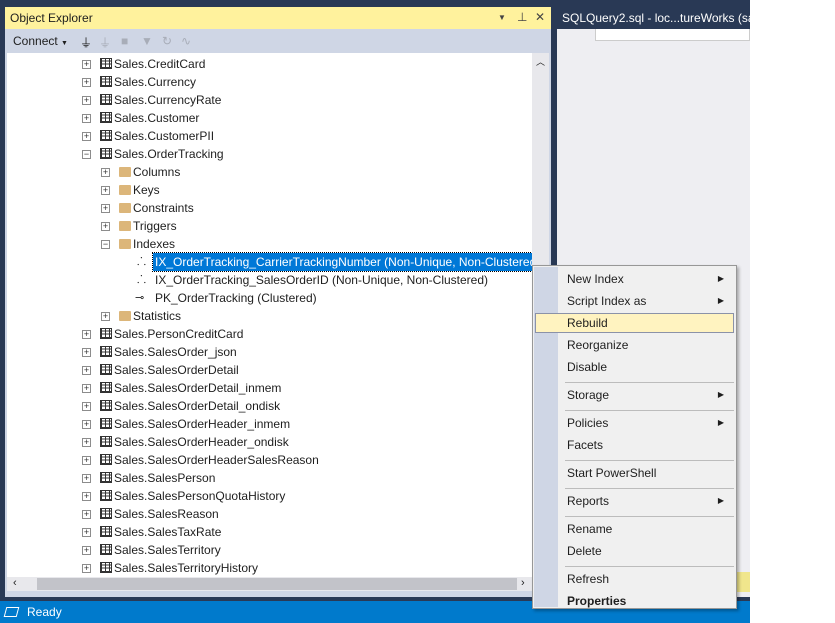 Image resolution: width=835 pixels, height=623 pixels. I want to click on menu-item-new-index: New Index ▶, so click(634, 279).